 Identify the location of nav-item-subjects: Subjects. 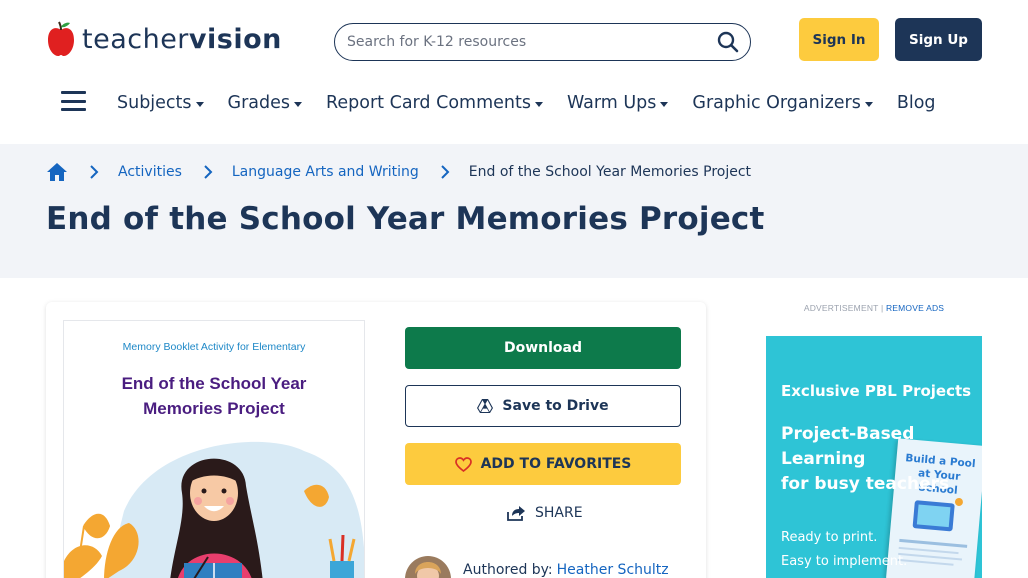
(160, 103).